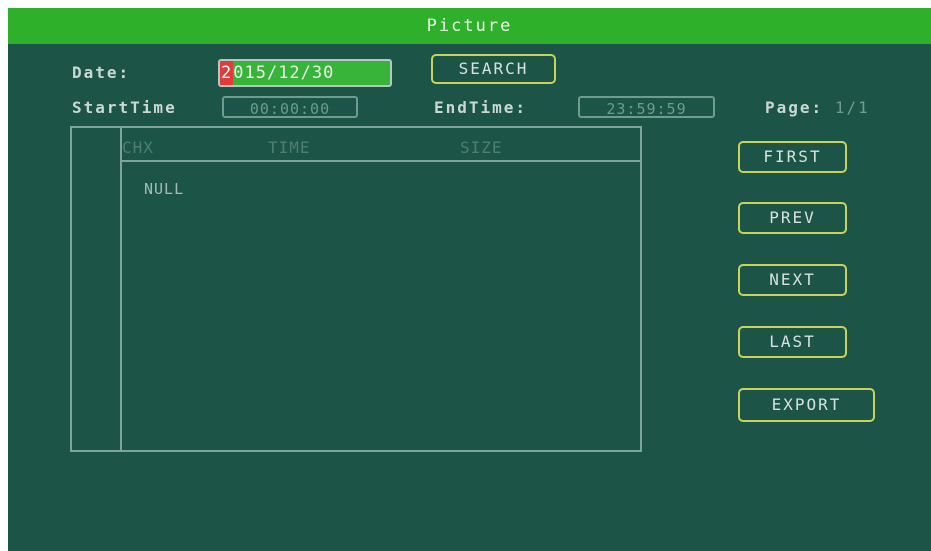 The width and height of the screenshot is (931, 551). Describe the element at coordinates (806, 405) in the screenshot. I see `export-button: EXPORT` at that location.